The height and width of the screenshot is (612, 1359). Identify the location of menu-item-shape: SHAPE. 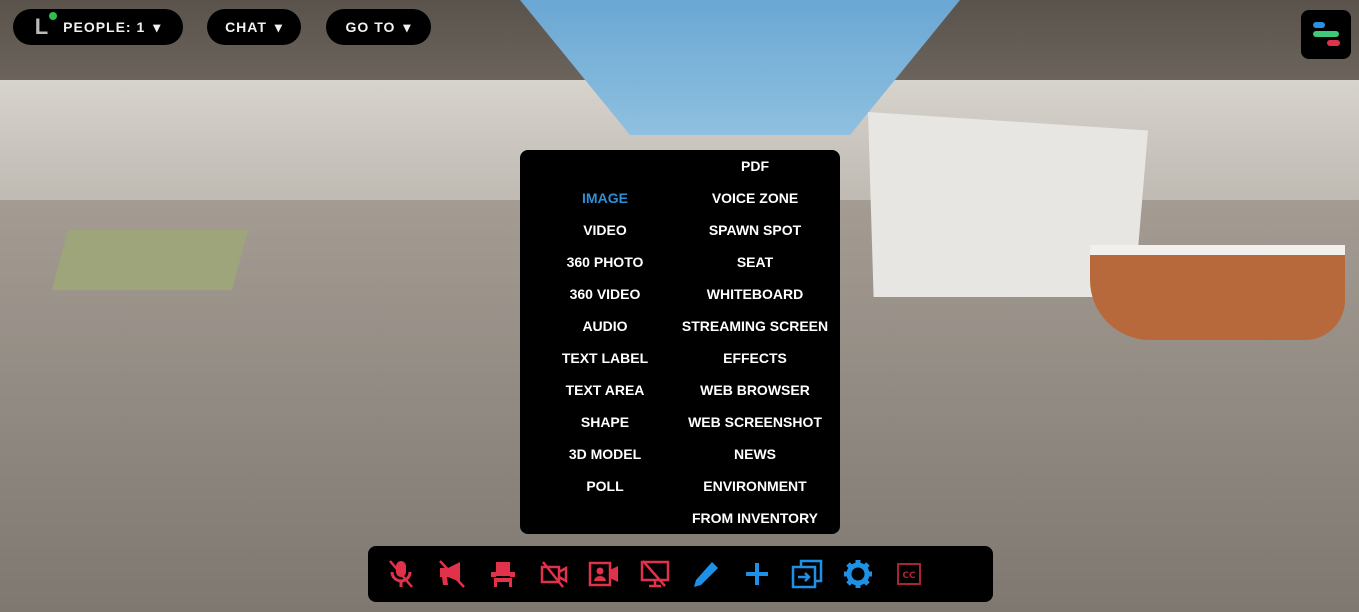
(605, 422).